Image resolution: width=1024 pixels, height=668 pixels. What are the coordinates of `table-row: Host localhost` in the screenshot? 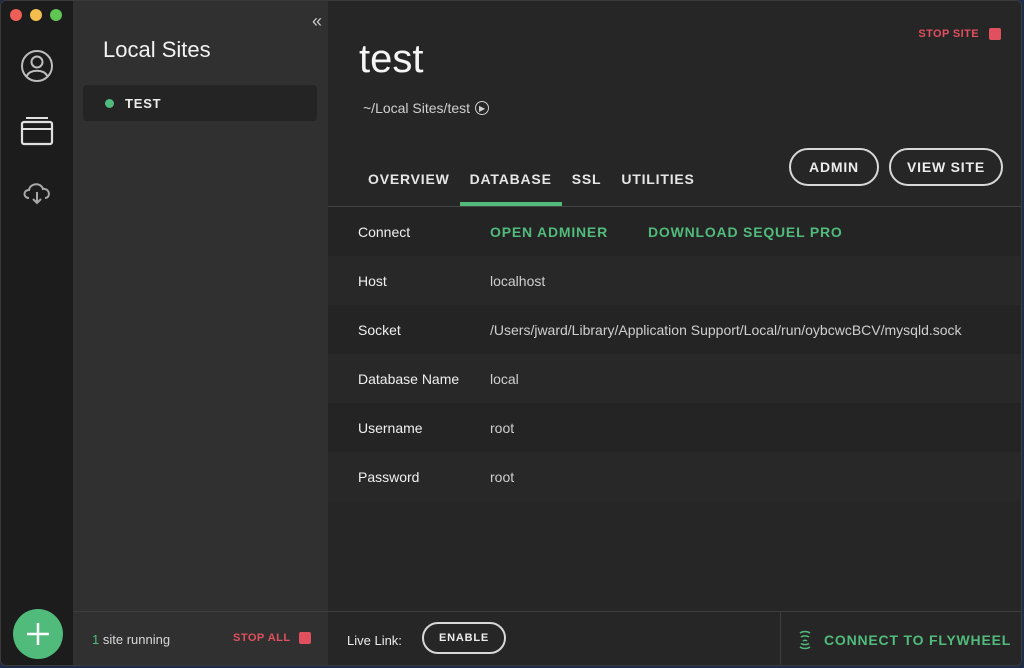 It's located at (674, 280).